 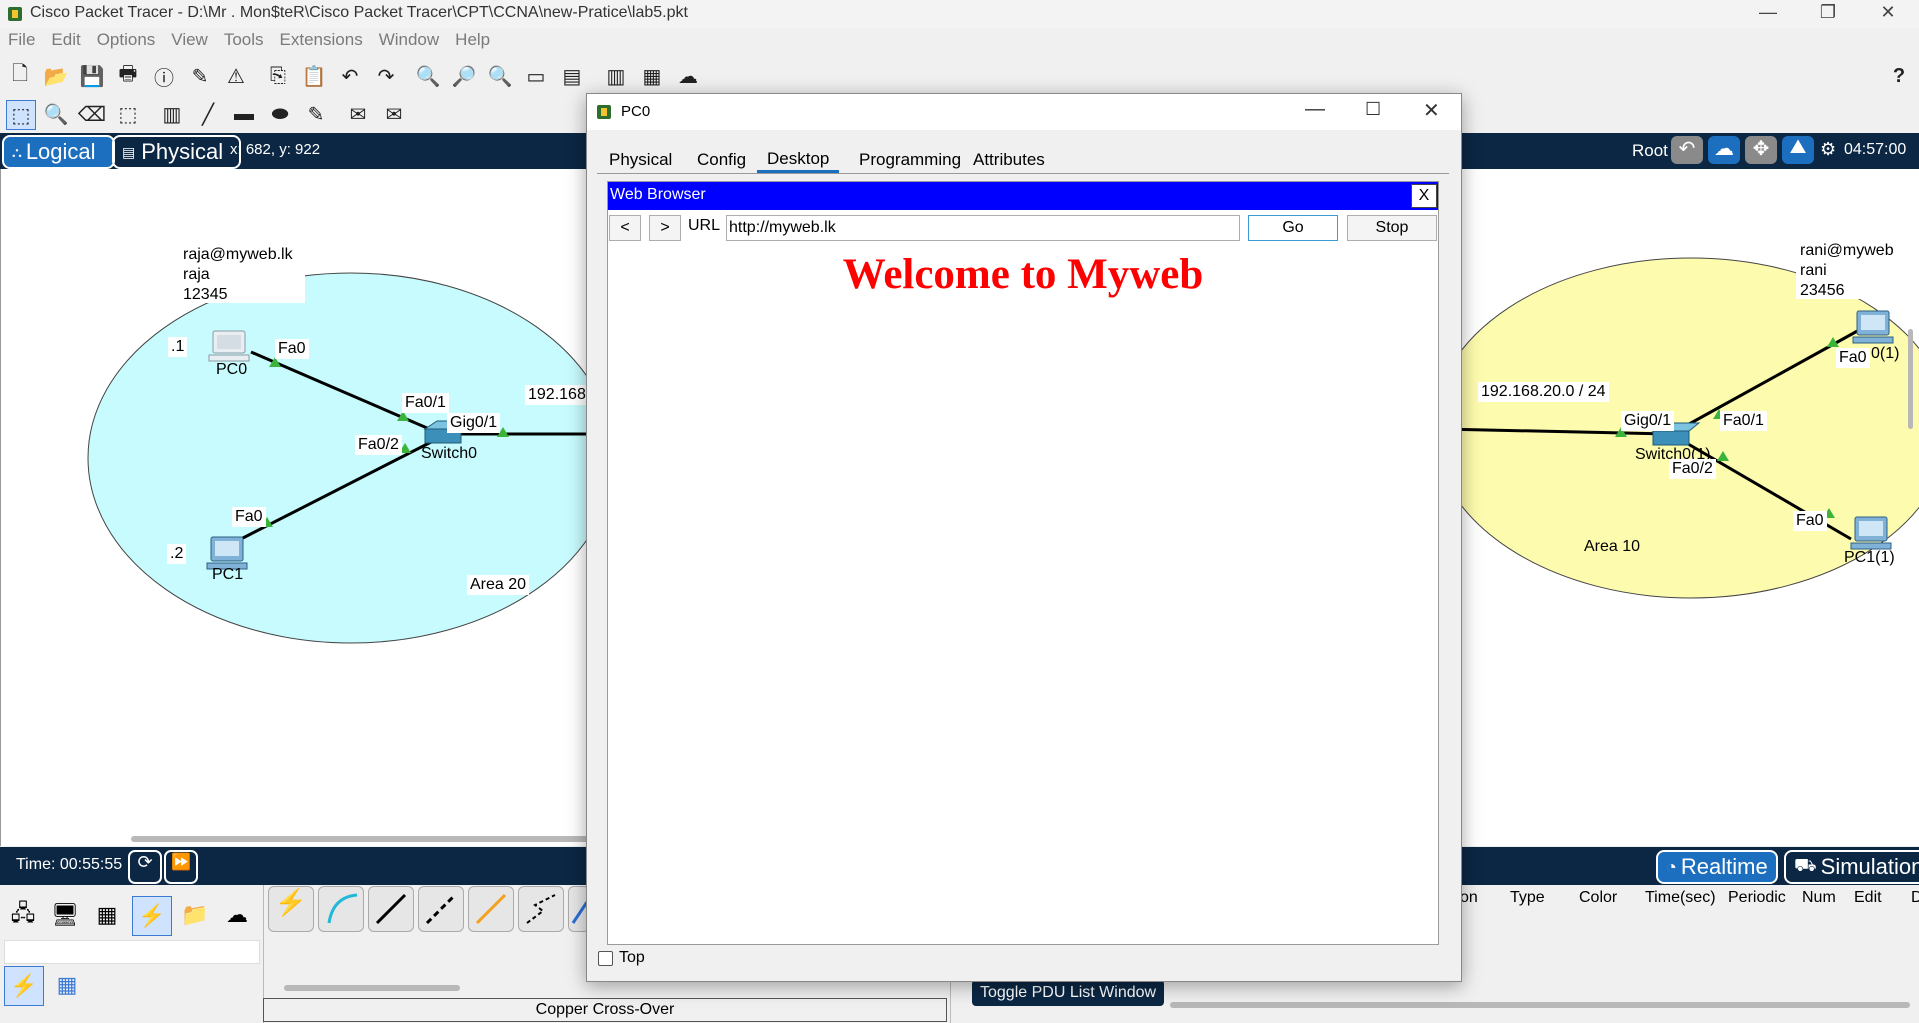 I want to click on browser-forward-button: >, so click(x=665, y=228).